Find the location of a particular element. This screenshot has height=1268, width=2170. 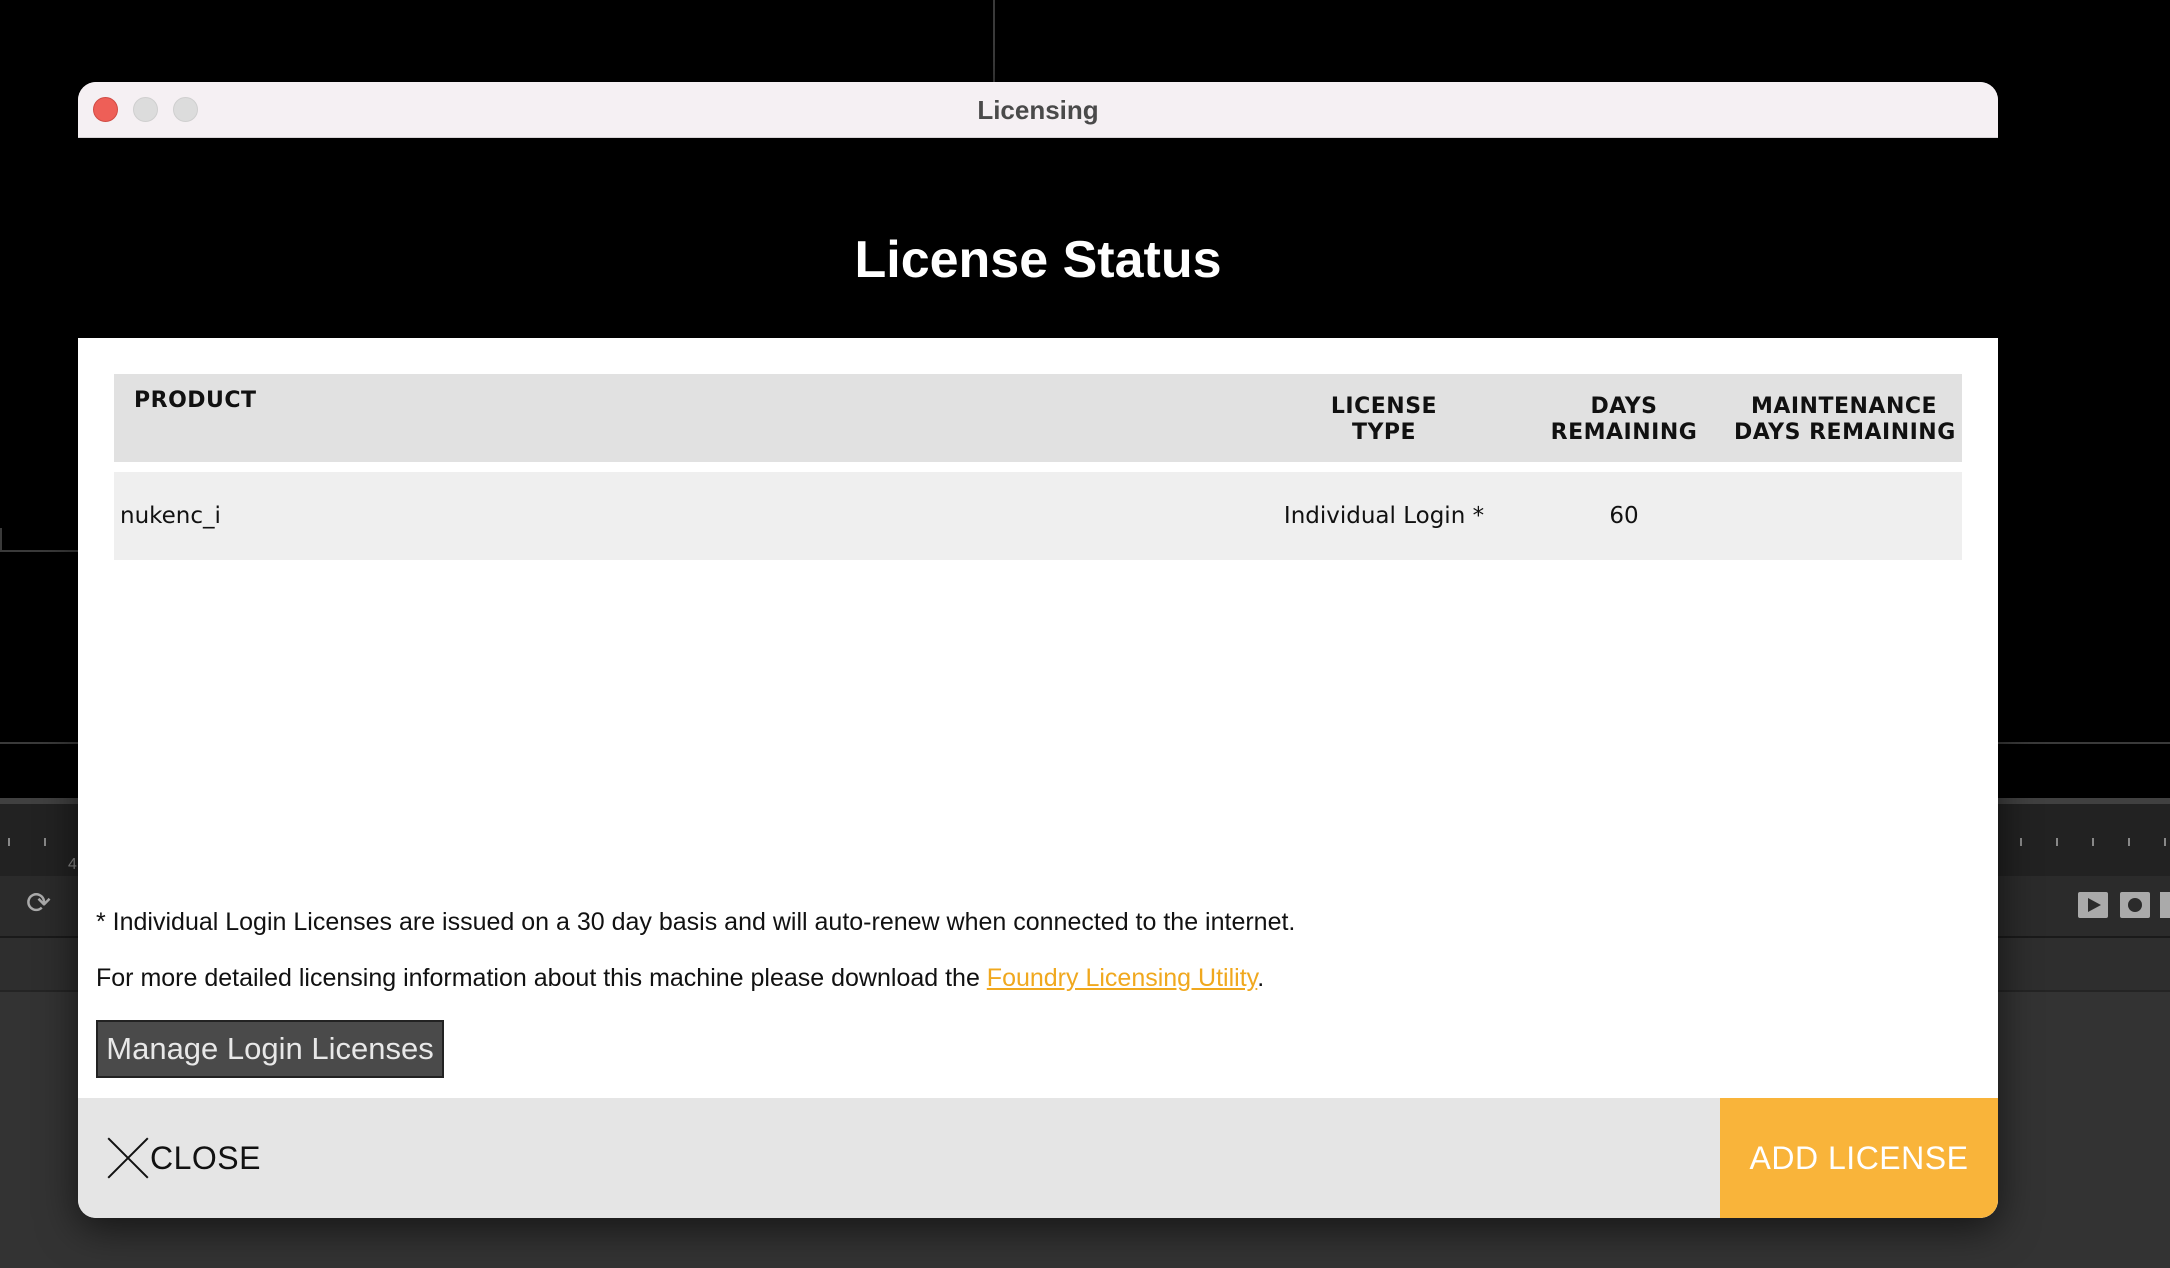

column-header-maintenance-days: MAINTENANCE DAYS REMAINING is located at coordinates (1844, 419).